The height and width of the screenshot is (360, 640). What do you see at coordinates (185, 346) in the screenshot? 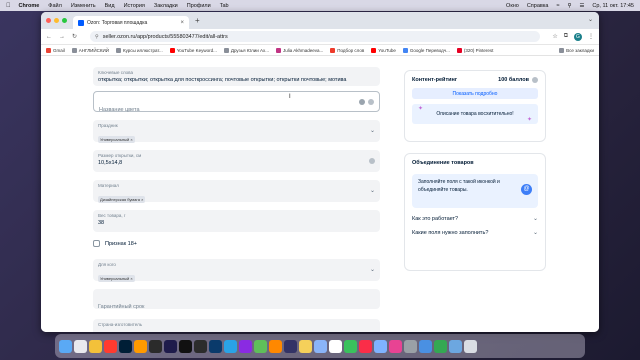
I see `dock-capcut-icon` at bounding box center [185, 346].